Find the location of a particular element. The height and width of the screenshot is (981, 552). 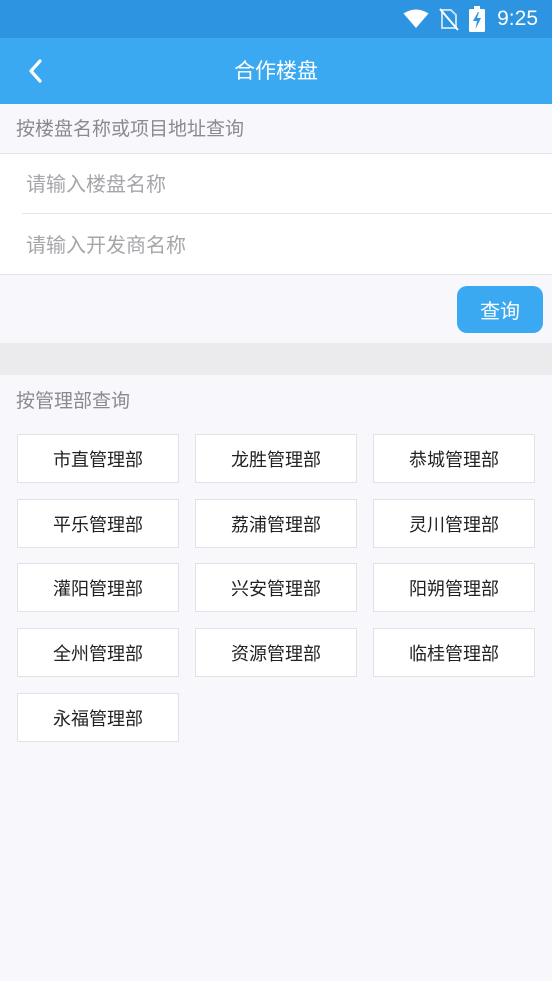

department-button: 资源管理部 is located at coordinates (276, 652).